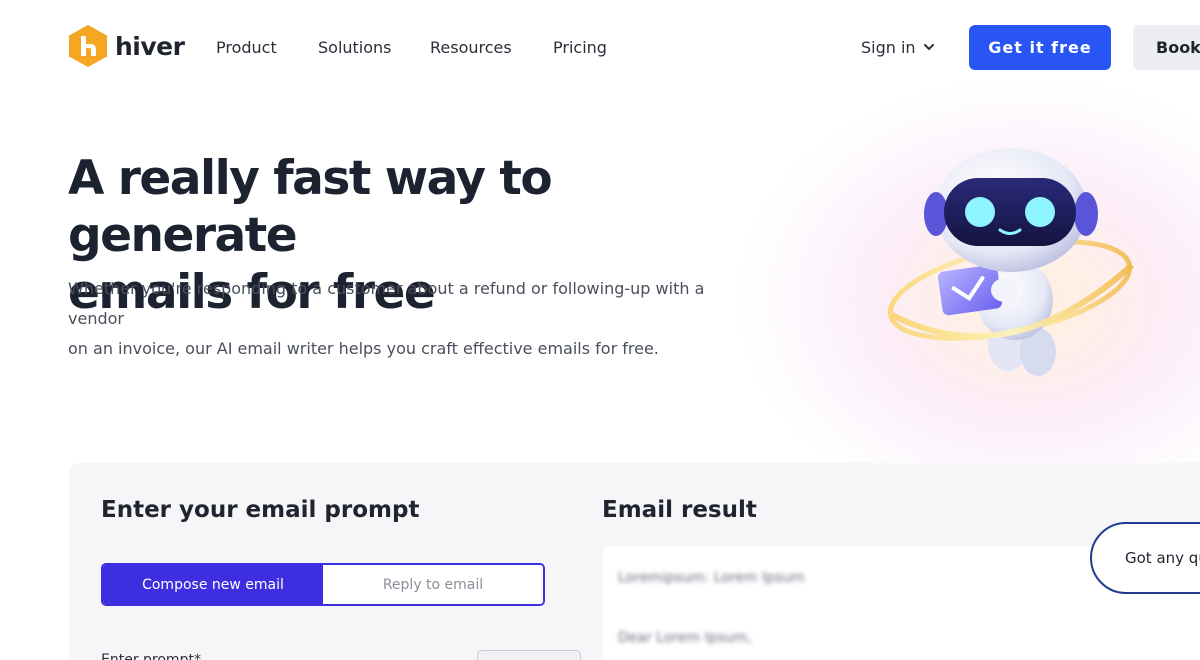 This screenshot has height=660, width=1200. I want to click on result-greeting-line: Dear Lorem Ipsum,, so click(685, 638).